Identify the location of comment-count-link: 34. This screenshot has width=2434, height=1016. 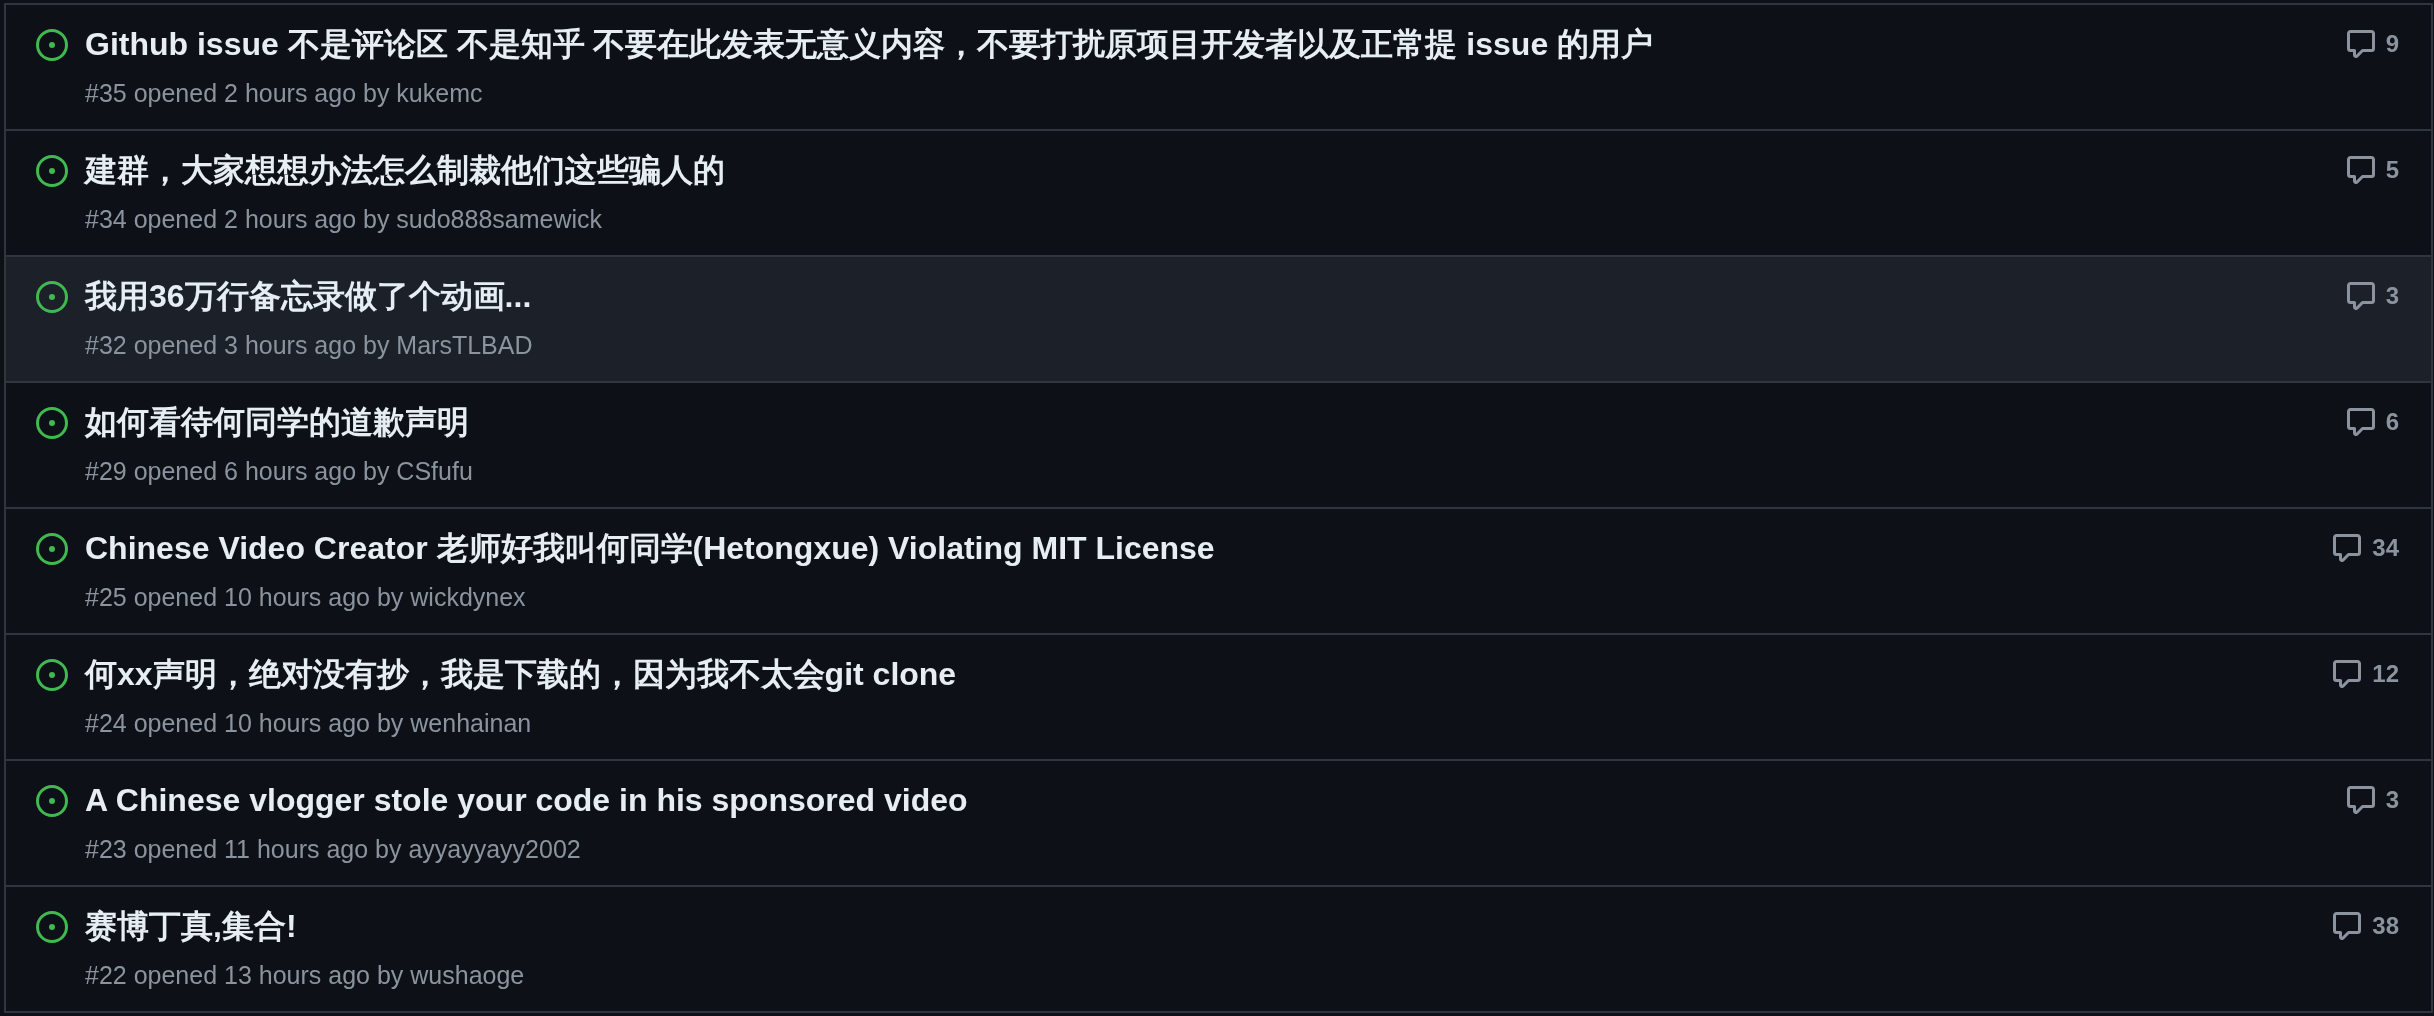
(2366, 548).